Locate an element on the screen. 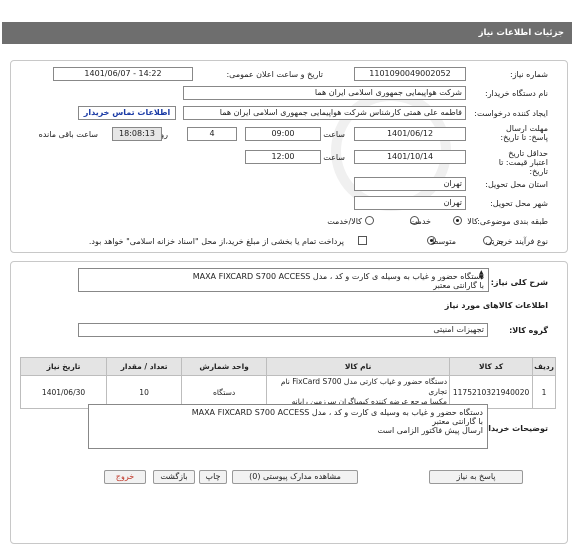 The width and height of the screenshot is (576, 557). validity-label: حداقل تاریخ اعتبار قیمت: تا تاریخ: is located at coordinates (523, 162).